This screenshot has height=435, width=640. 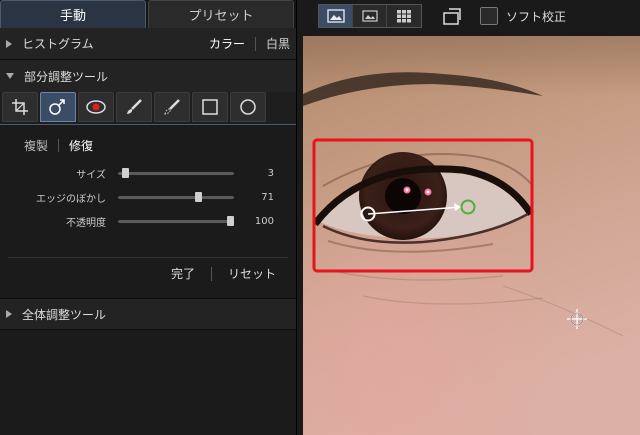 I want to click on red-eye-icon, so click(x=96, y=107).